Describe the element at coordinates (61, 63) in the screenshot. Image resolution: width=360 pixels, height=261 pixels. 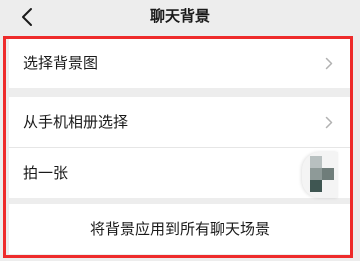
I see `choose-background-label: 选择背景图` at that location.